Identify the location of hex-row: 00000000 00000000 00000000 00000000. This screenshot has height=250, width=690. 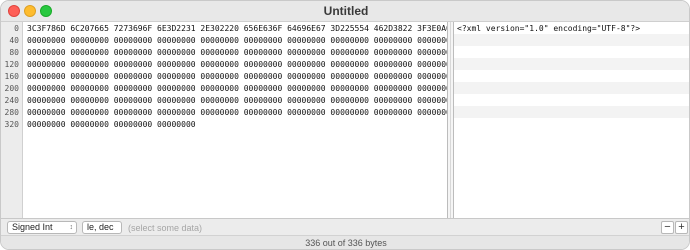
(111, 125).